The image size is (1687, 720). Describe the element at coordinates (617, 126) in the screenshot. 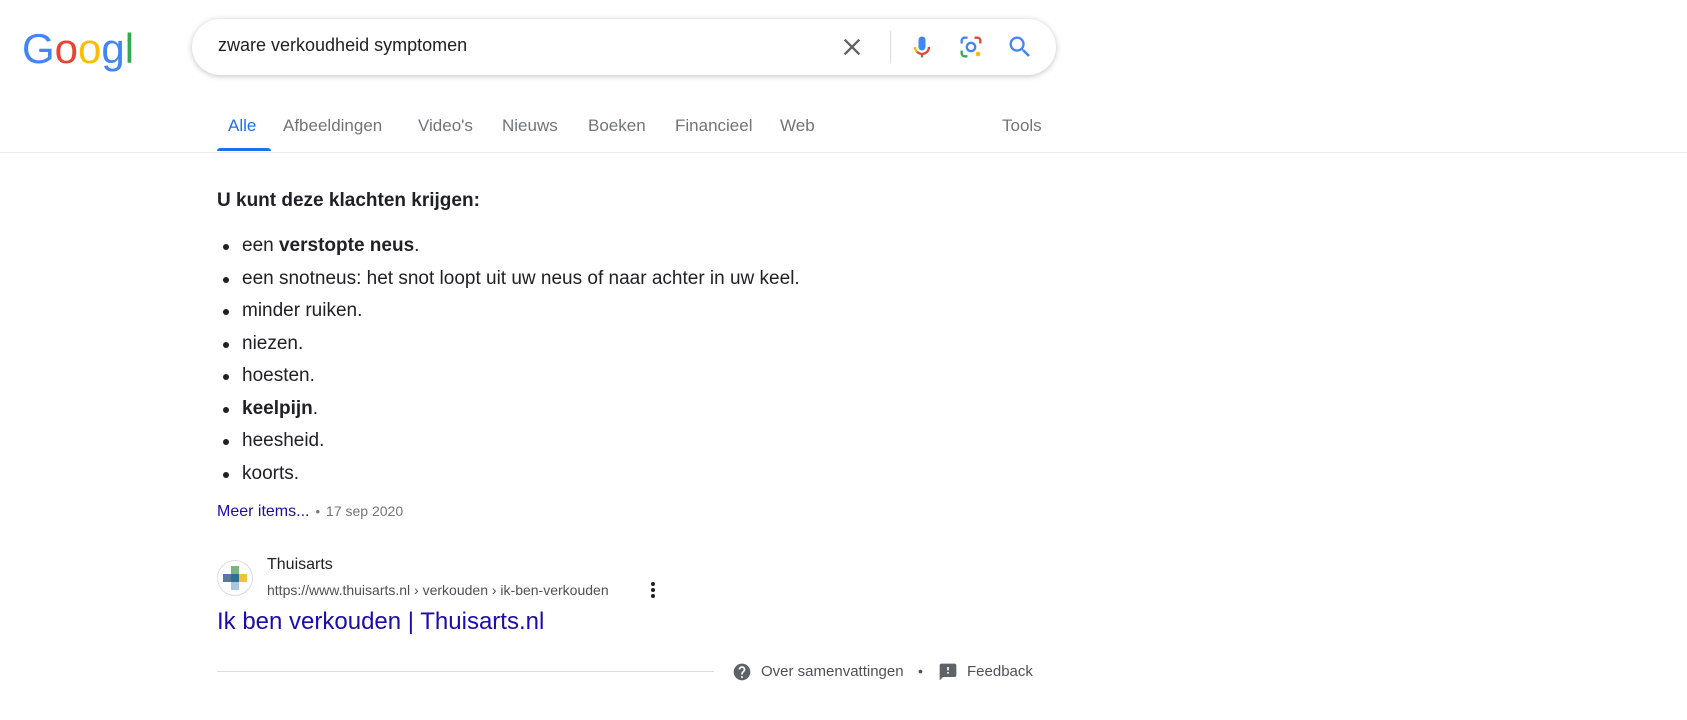

I see `tab-boeken: Boeken` at that location.